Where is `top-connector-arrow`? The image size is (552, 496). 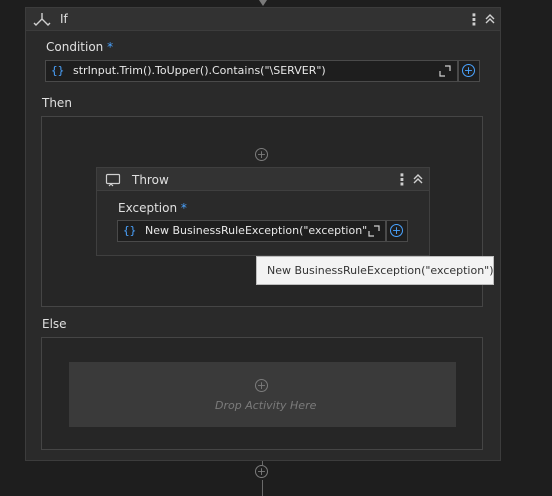 top-connector-arrow is located at coordinates (263, 3).